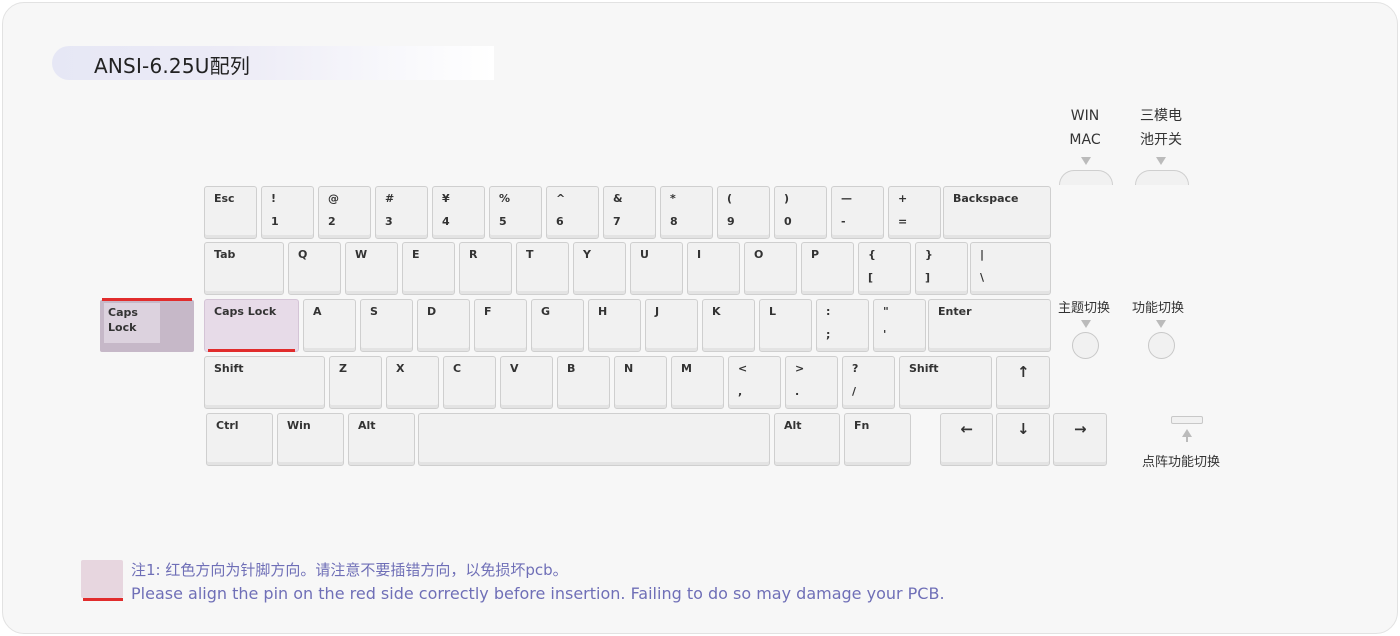  What do you see at coordinates (374, 311) in the screenshot?
I see `key-legend-primary: S` at bounding box center [374, 311].